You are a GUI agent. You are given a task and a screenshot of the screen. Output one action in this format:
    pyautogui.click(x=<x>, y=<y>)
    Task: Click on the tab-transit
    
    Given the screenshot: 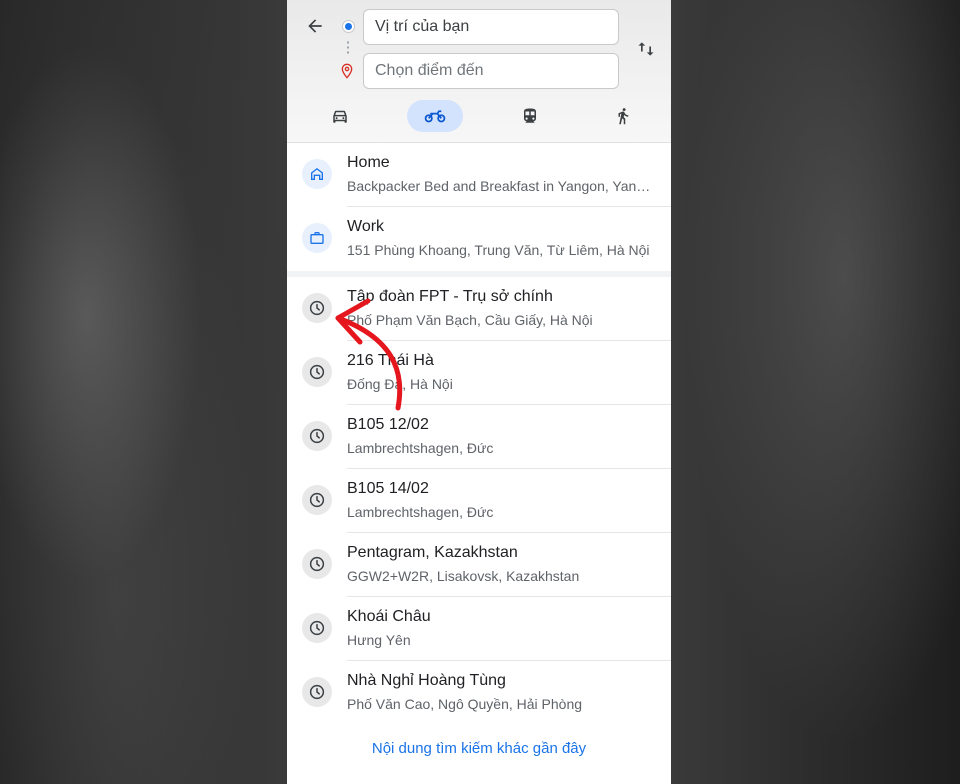 What is the action you would take?
    pyautogui.click(x=530, y=116)
    